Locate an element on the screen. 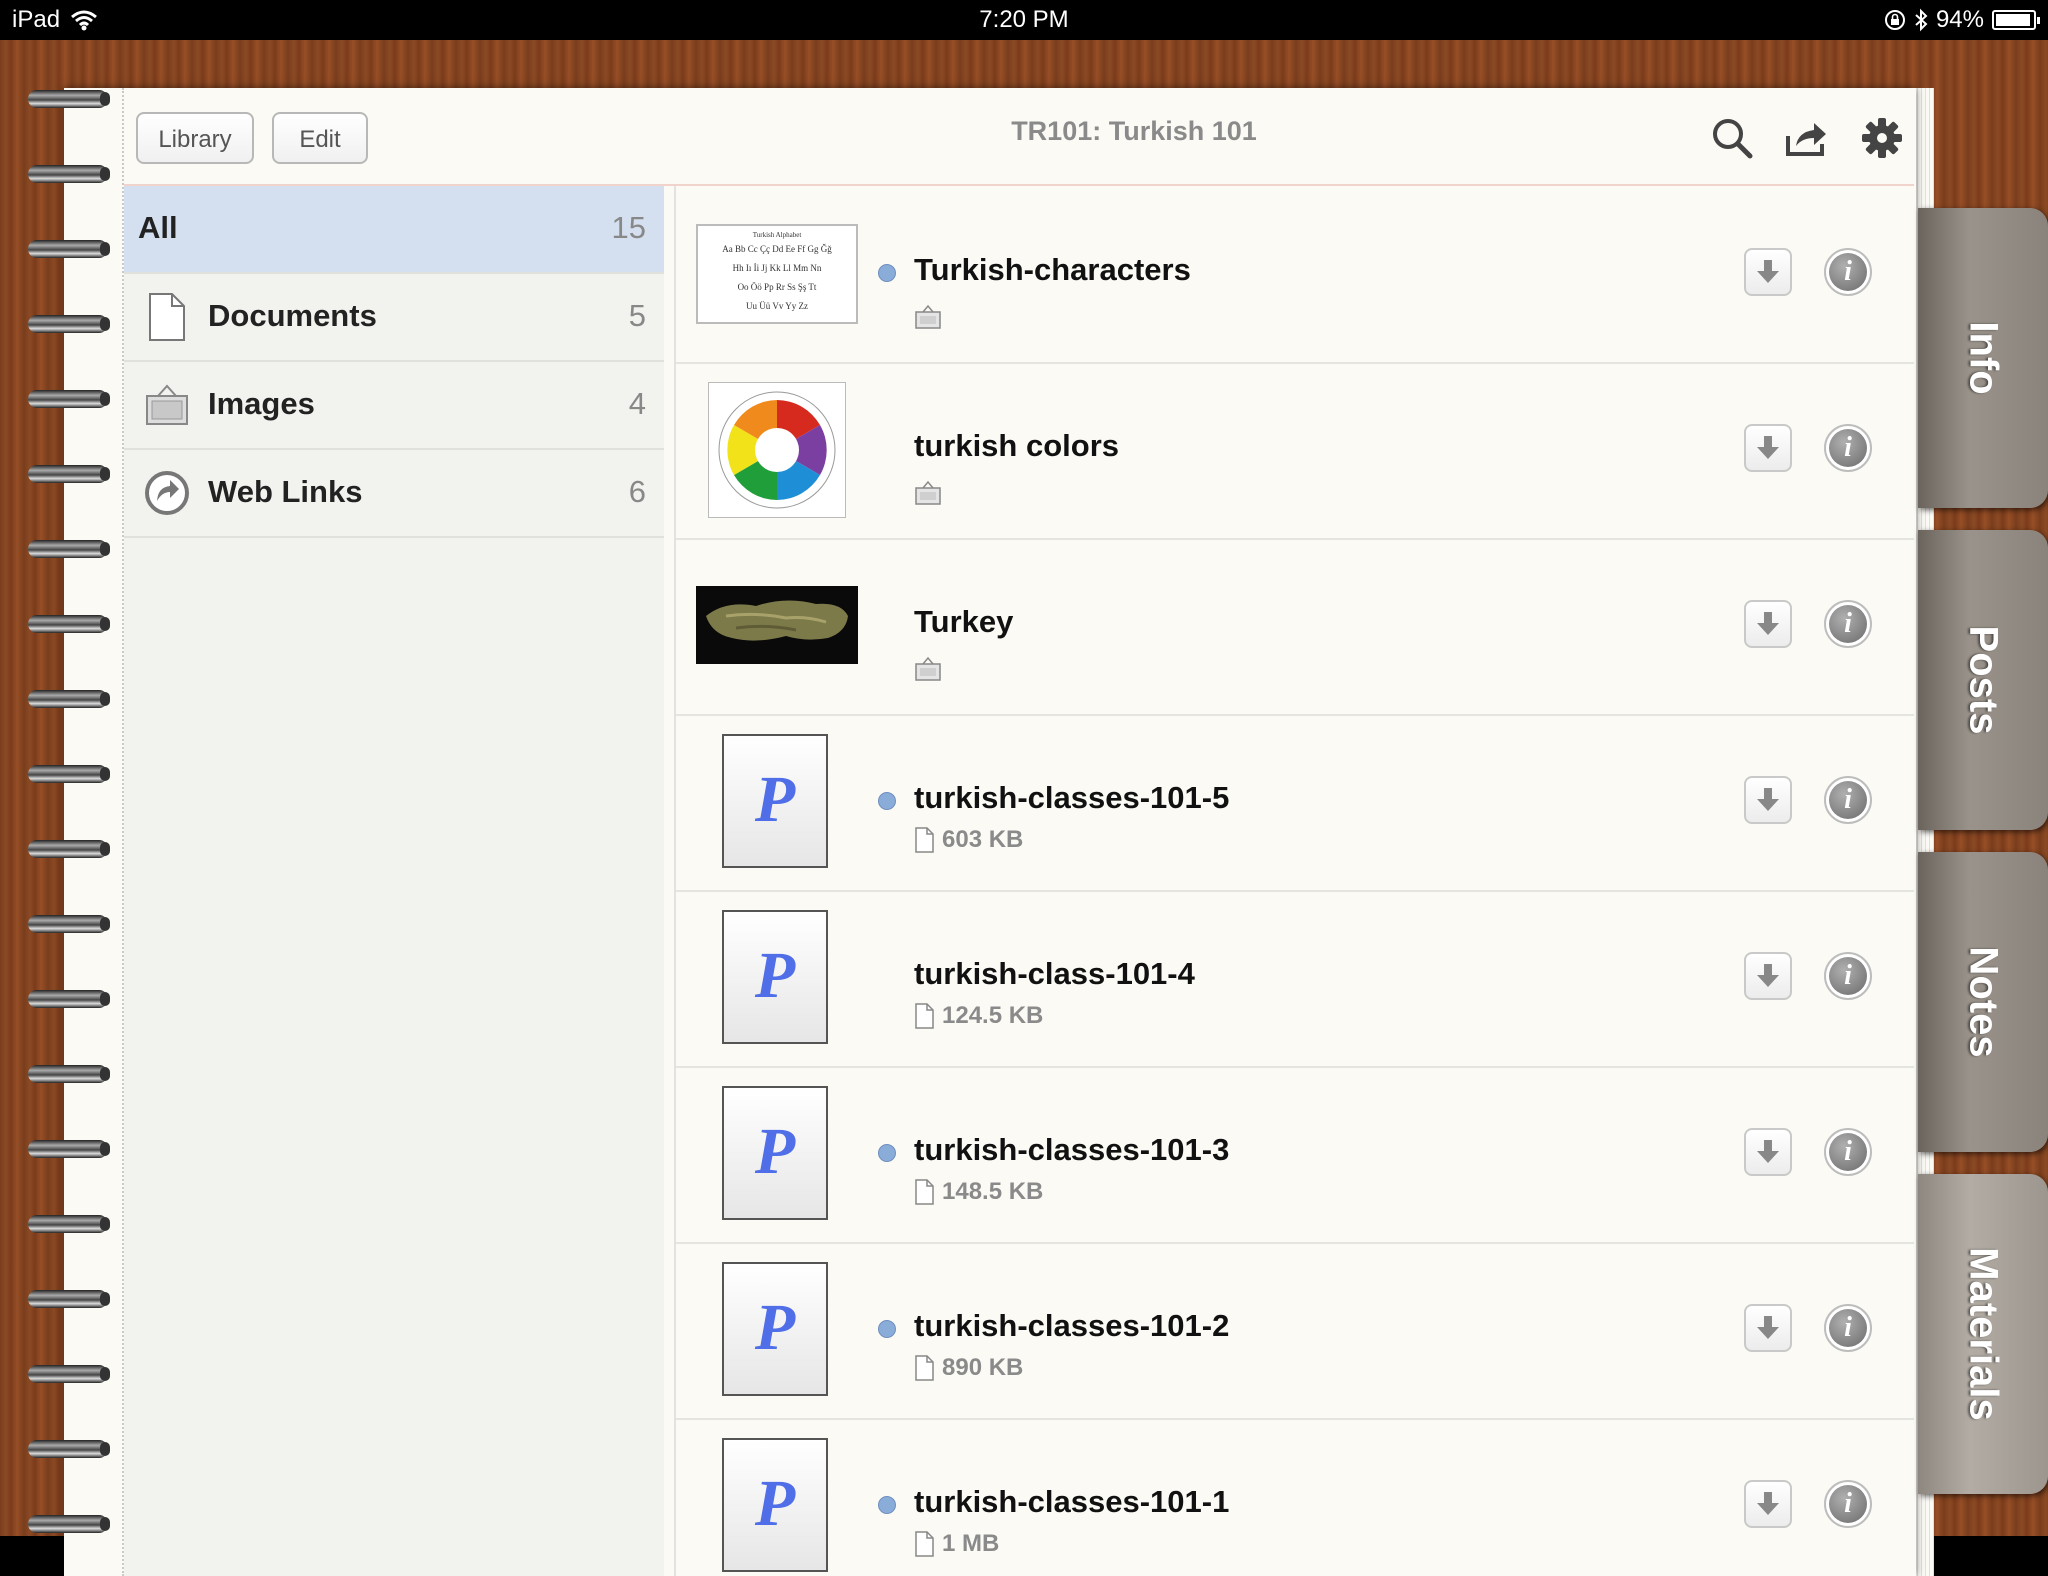 The image size is (2048, 1576). search-icon is located at coordinates (1732, 138).